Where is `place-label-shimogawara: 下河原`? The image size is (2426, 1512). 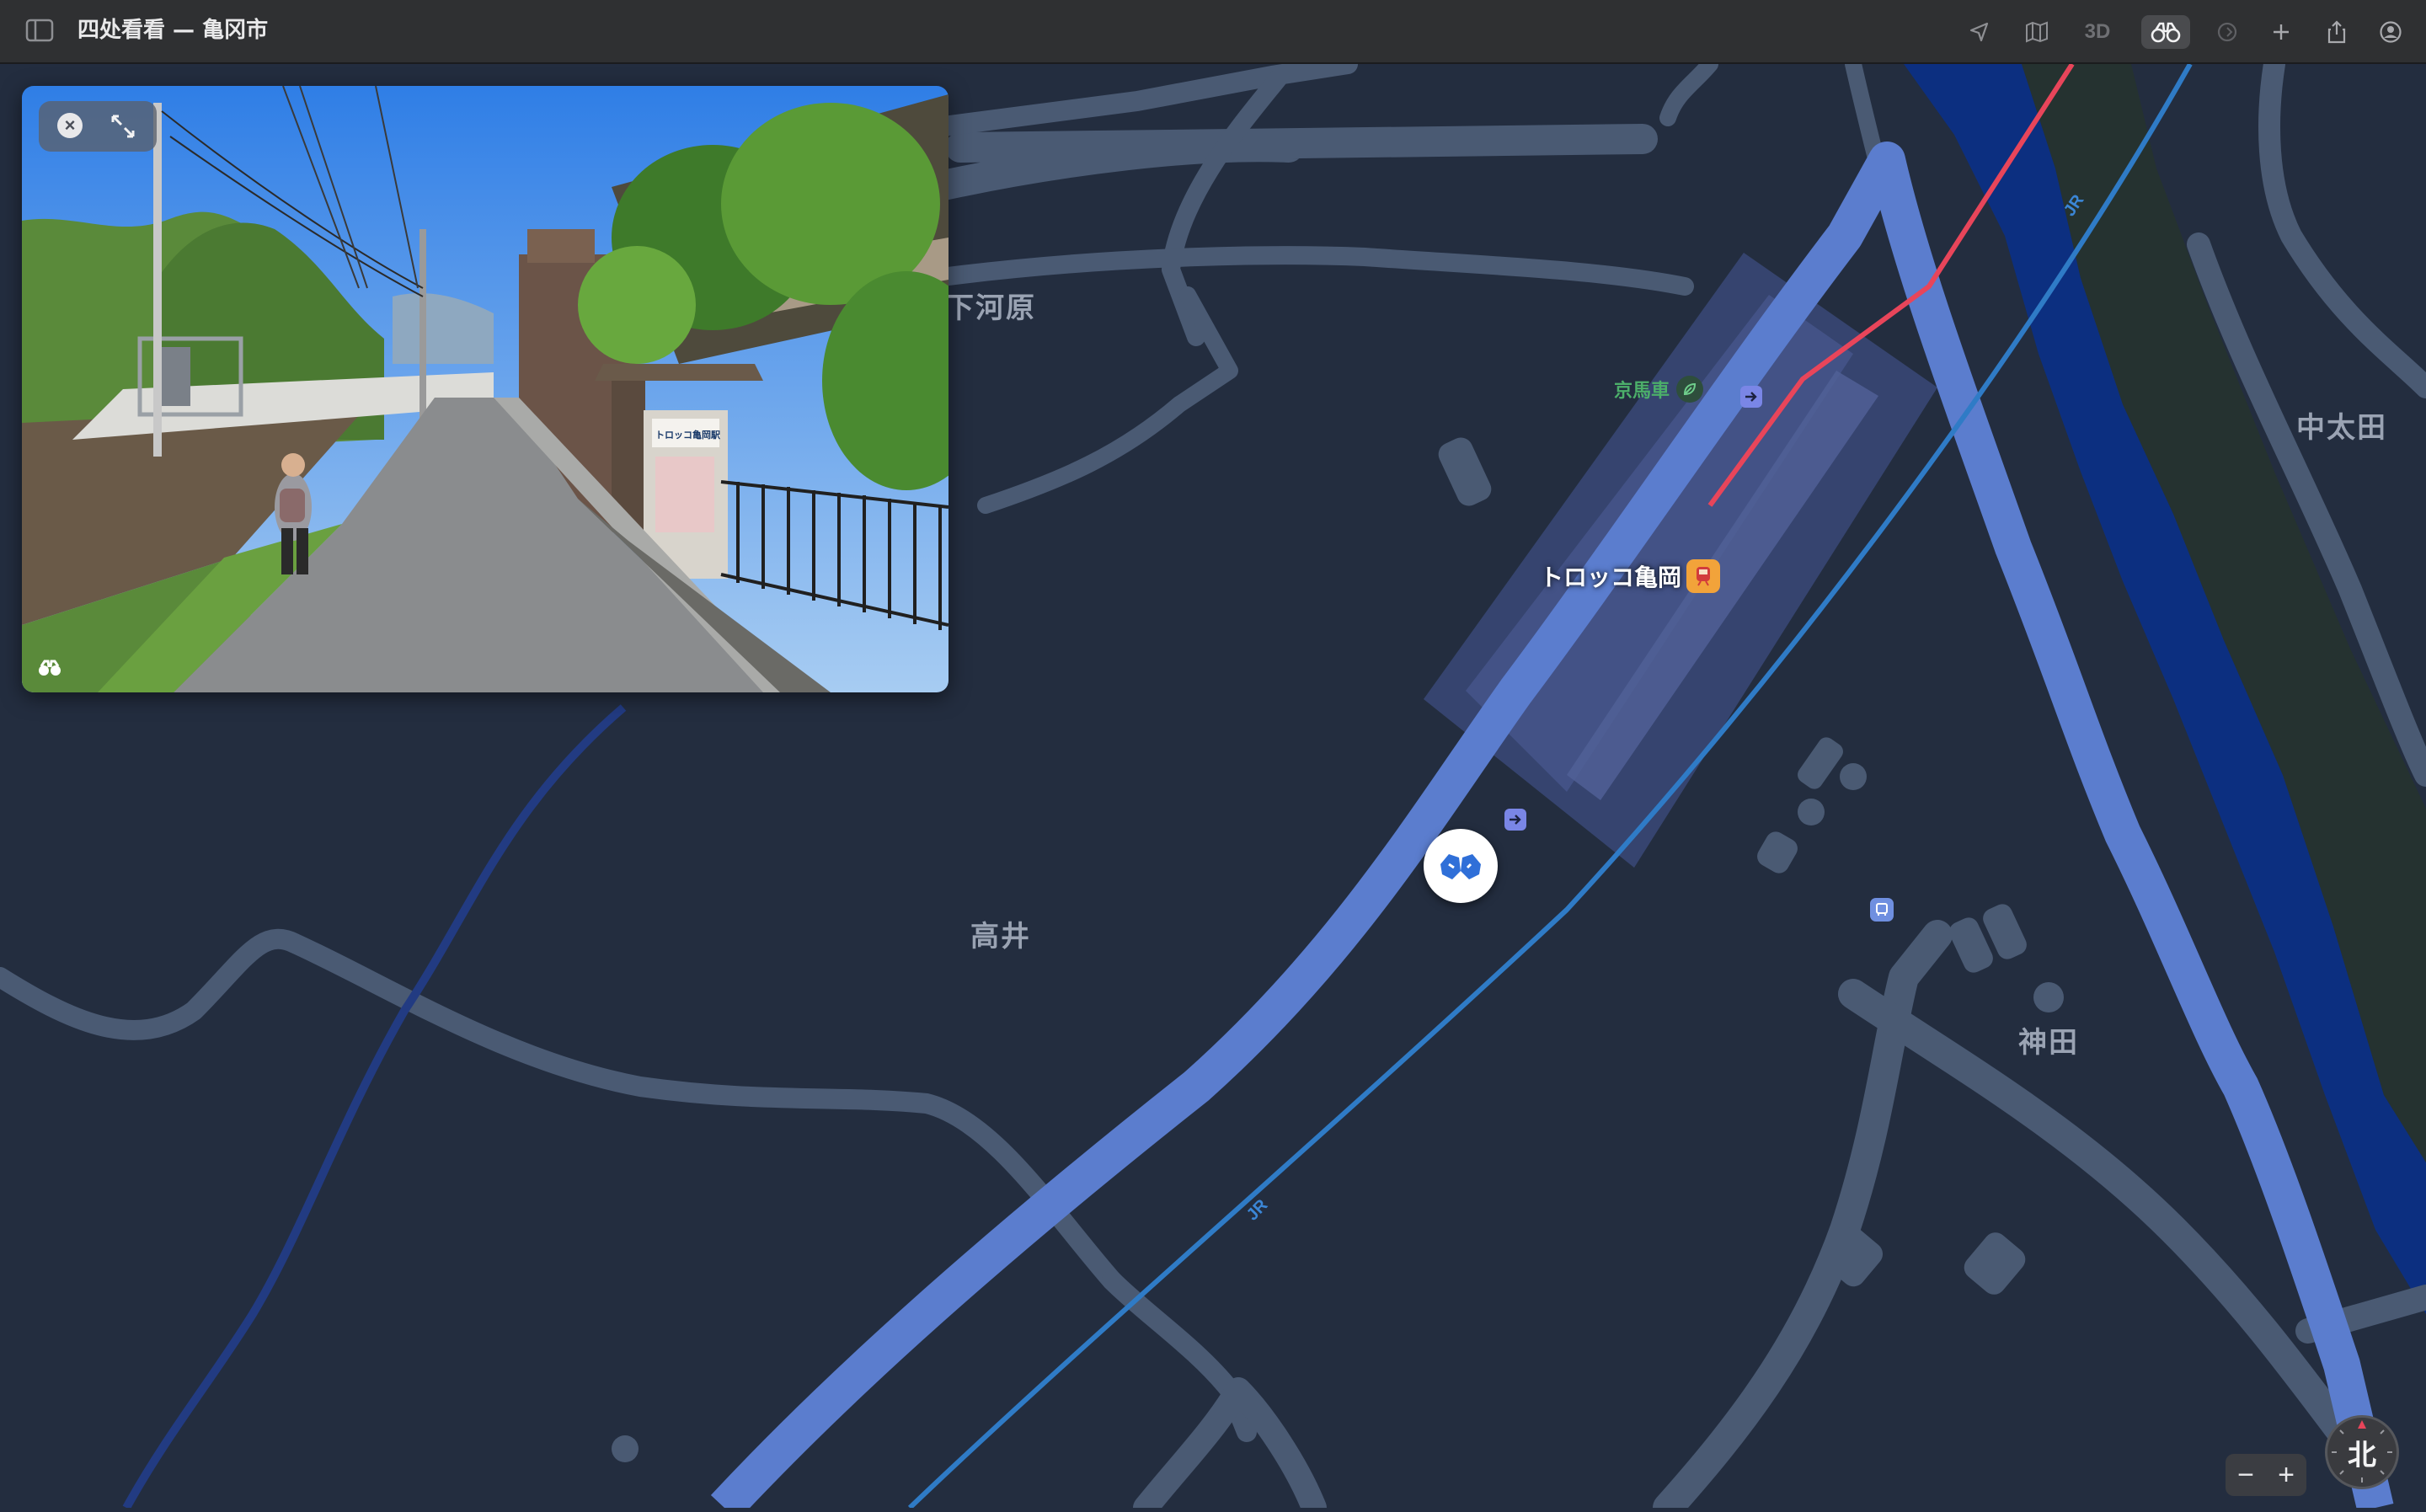 place-label-shimogawara: 下河原 is located at coordinates (990, 308).